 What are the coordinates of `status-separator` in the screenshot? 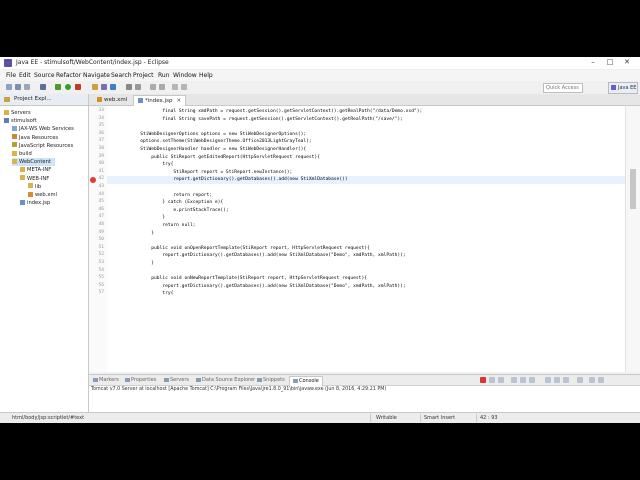 It's located at (370, 418).